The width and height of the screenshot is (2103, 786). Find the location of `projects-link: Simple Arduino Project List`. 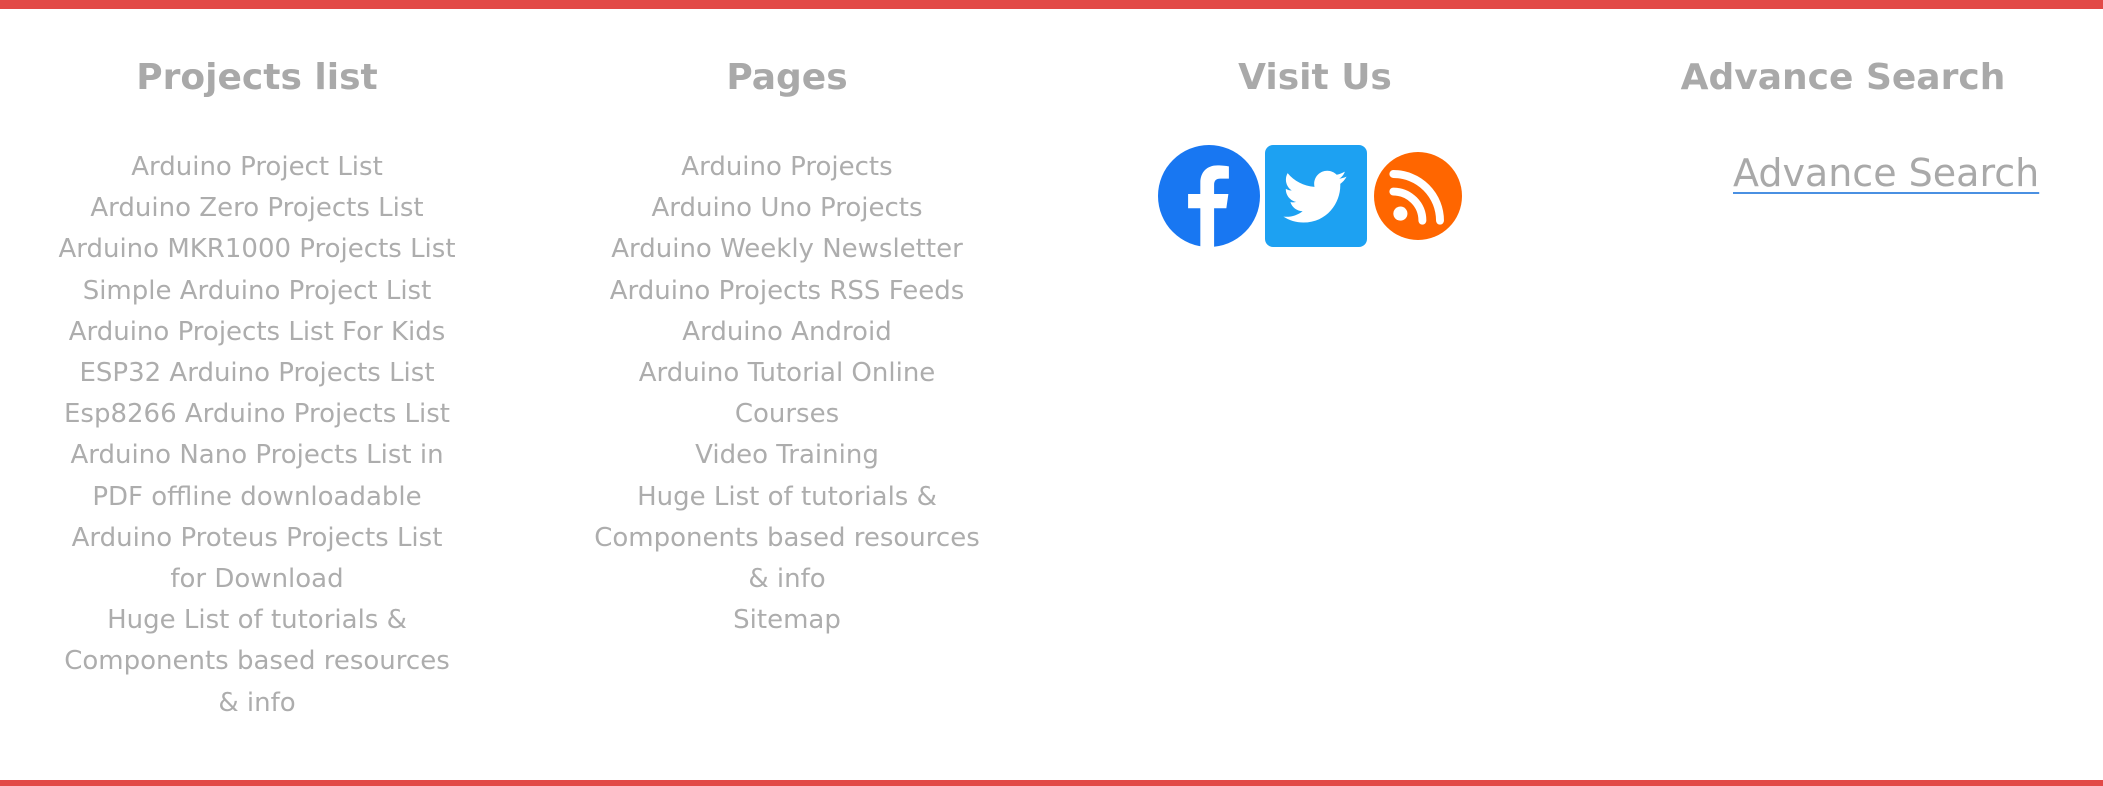

projects-link: Simple Arduino Project List is located at coordinates (257, 291).